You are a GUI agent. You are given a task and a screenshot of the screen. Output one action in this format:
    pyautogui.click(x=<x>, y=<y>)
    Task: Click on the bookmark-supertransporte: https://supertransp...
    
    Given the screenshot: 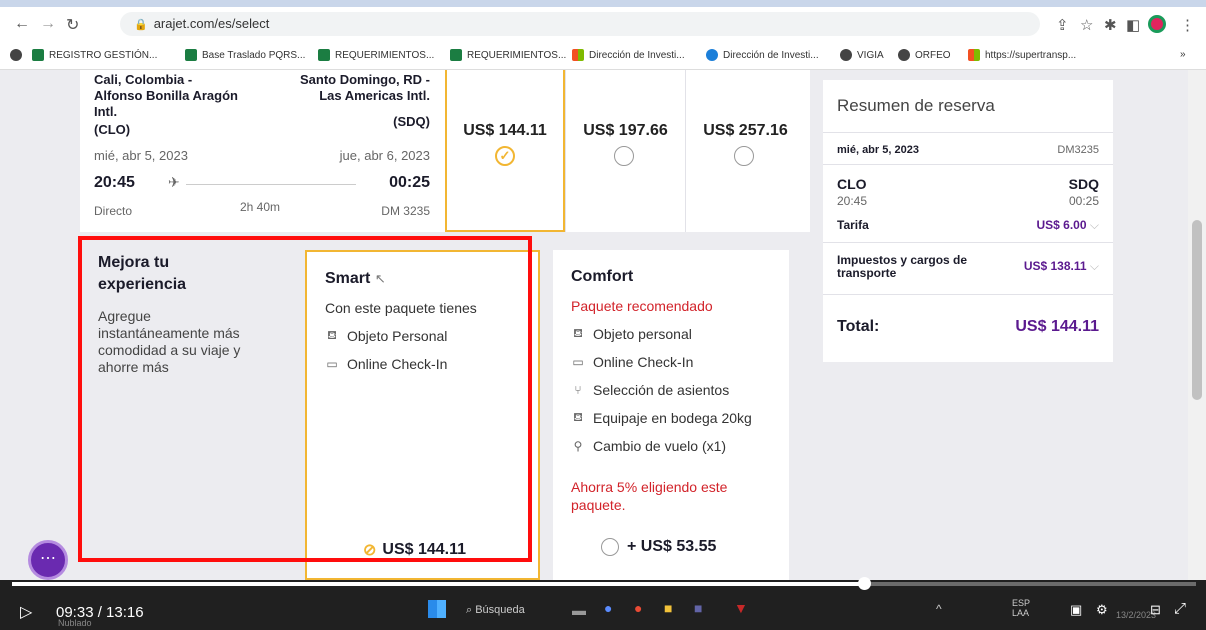 What is the action you would take?
    pyautogui.click(x=1022, y=55)
    